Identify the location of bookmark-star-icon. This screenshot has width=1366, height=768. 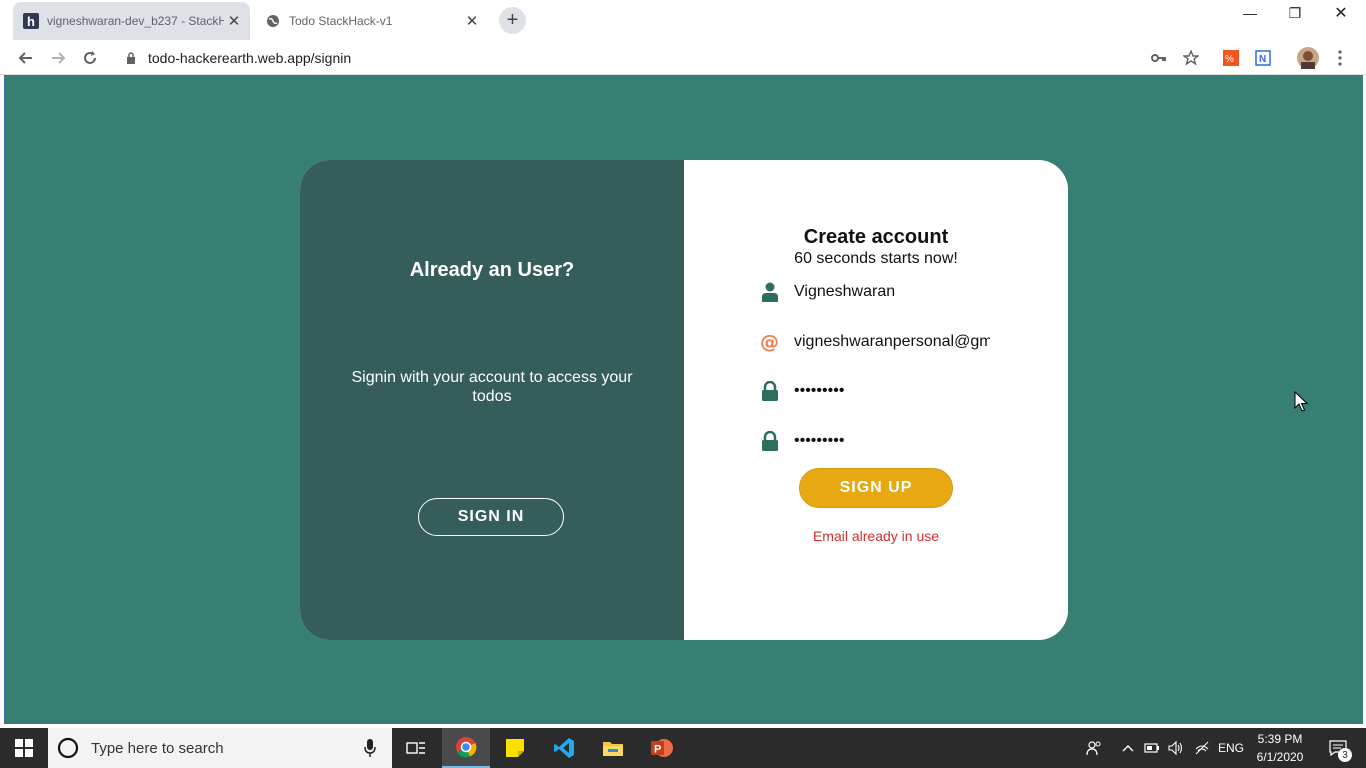
(1191, 58).